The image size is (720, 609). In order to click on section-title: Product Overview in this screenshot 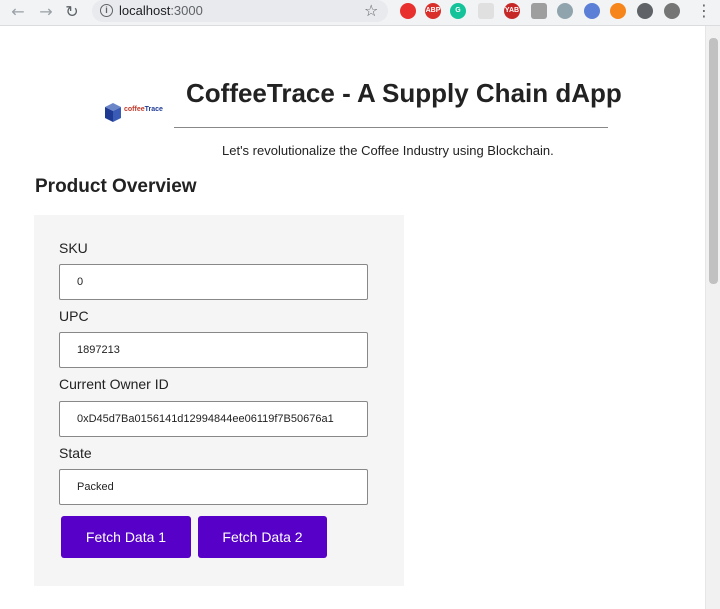, I will do `click(116, 186)`.